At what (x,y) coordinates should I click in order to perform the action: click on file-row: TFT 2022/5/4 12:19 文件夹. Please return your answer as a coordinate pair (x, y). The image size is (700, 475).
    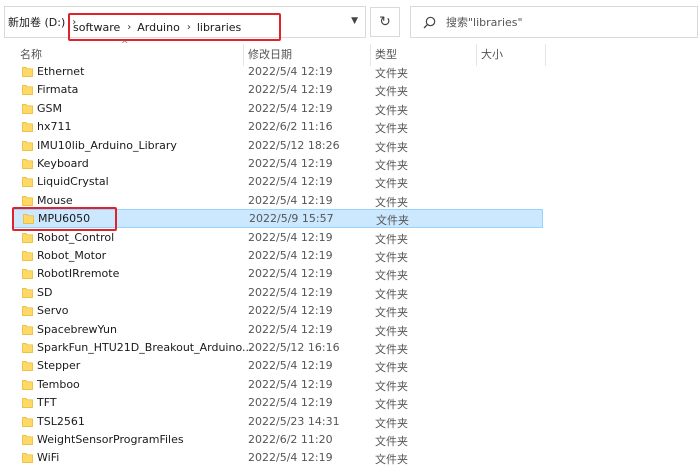
    Looking at the image, I should click on (350, 402).